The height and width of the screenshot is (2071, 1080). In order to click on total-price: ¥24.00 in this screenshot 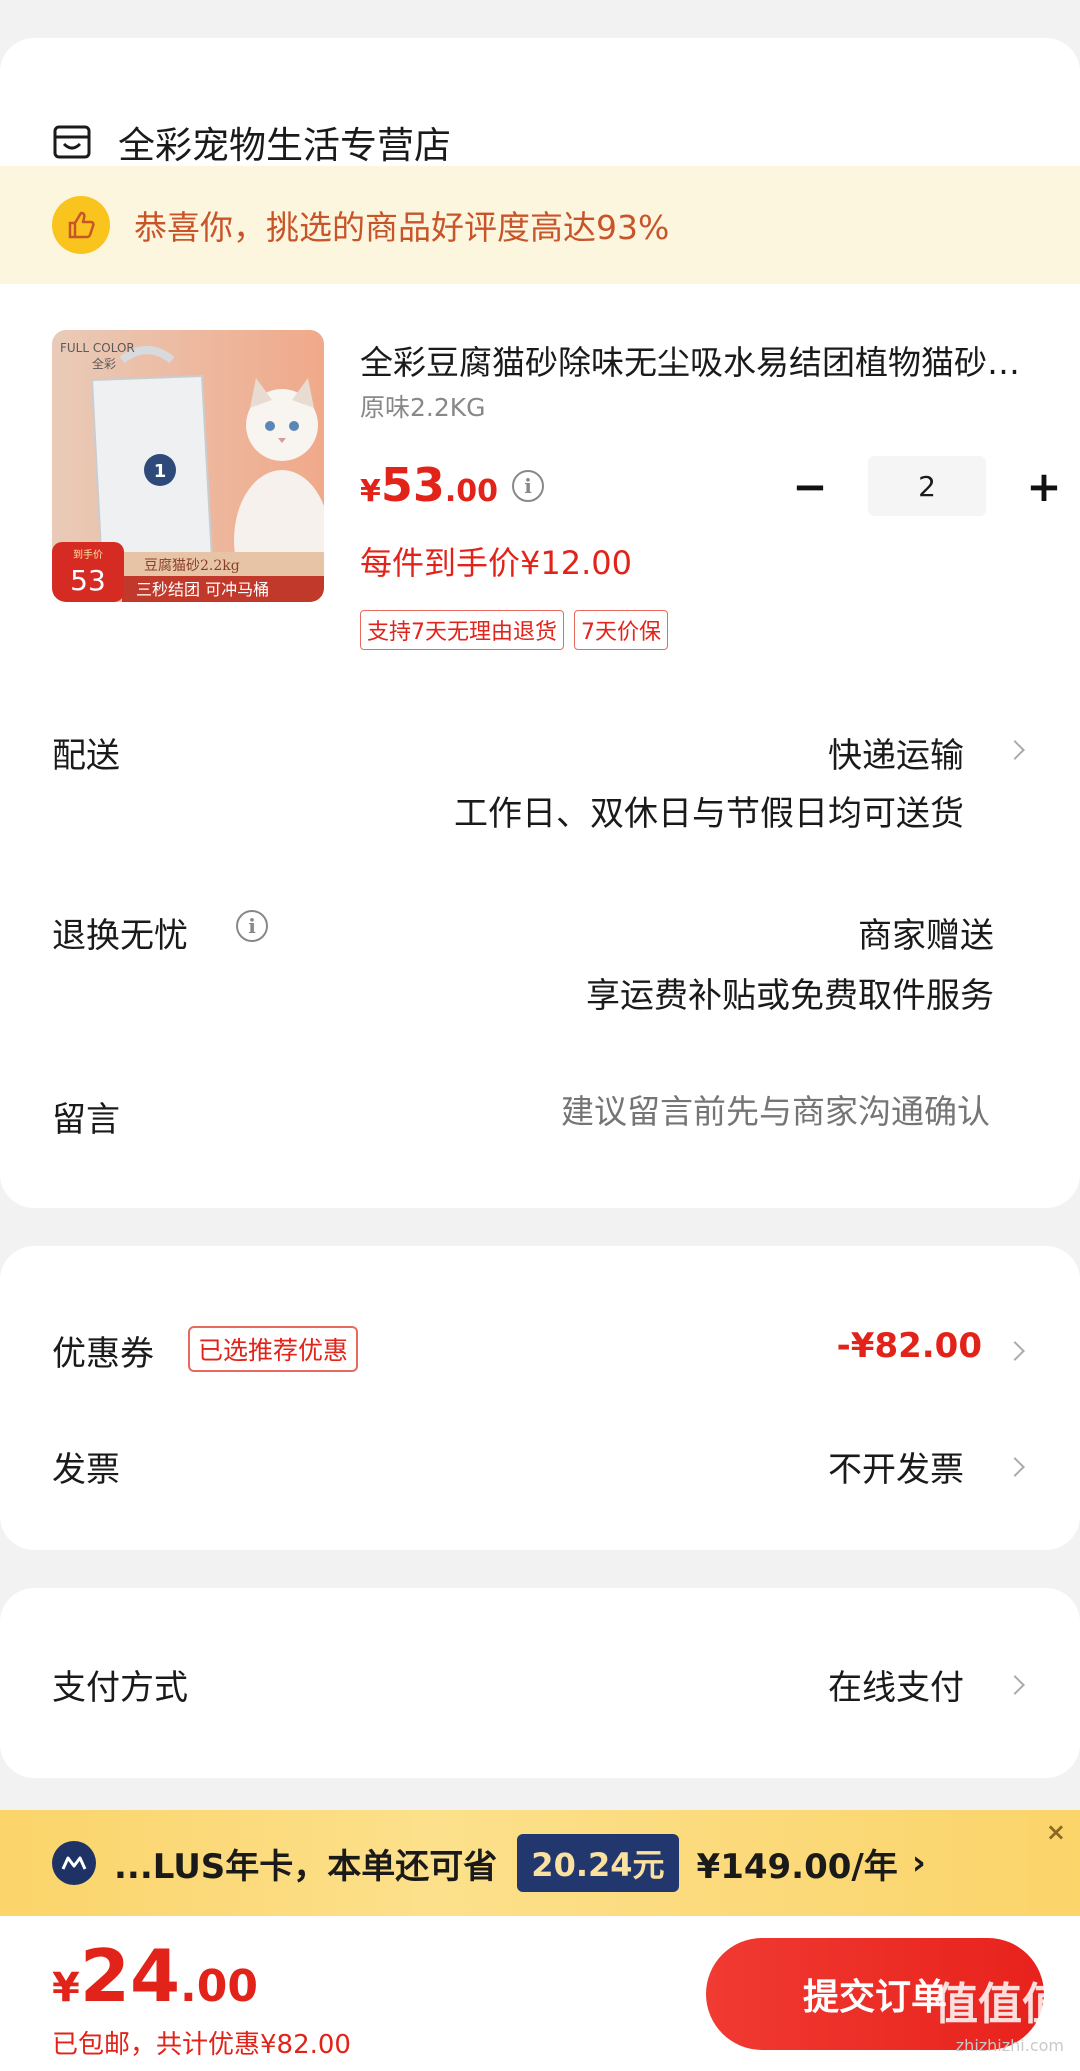, I will do `click(155, 1976)`.